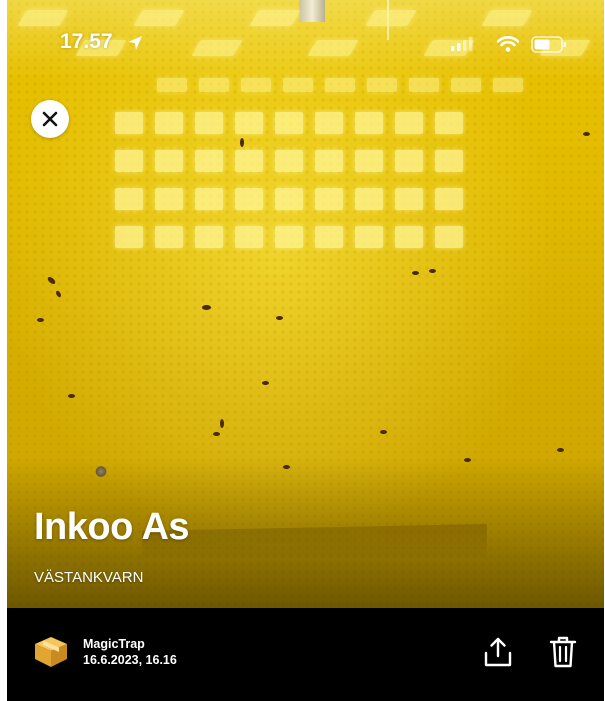 The width and height of the screenshot is (605, 701). I want to click on location-arrow-icon, so click(135, 43).